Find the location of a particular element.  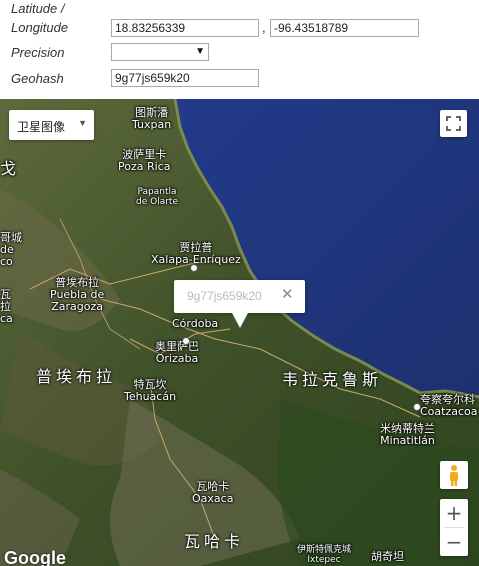

place-xalapa: 贾拉普 Xalapa-Enríquez is located at coordinates (196, 253).